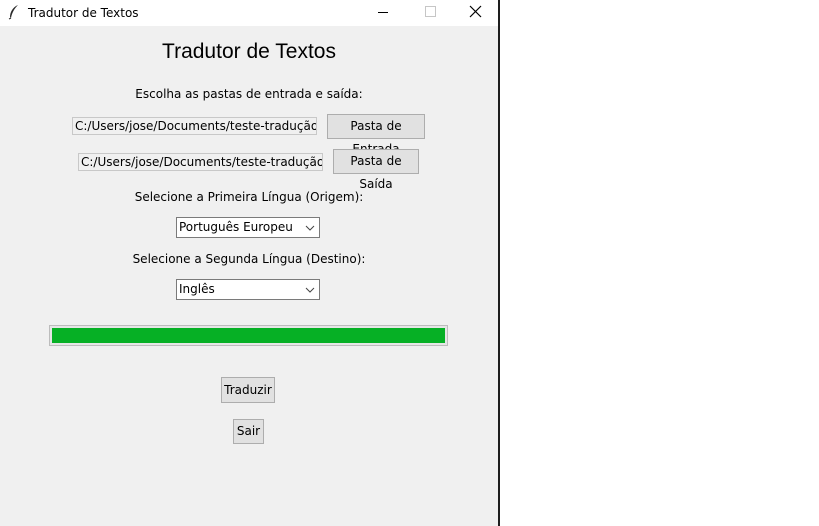 This screenshot has height=526, width=819. I want to click on exit-button: Sair, so click(248, 431).